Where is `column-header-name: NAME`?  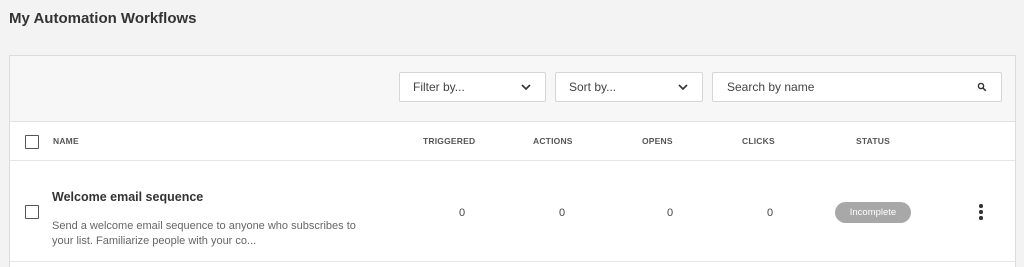
column-header-name: NAME is located at coordinates (66, 141).